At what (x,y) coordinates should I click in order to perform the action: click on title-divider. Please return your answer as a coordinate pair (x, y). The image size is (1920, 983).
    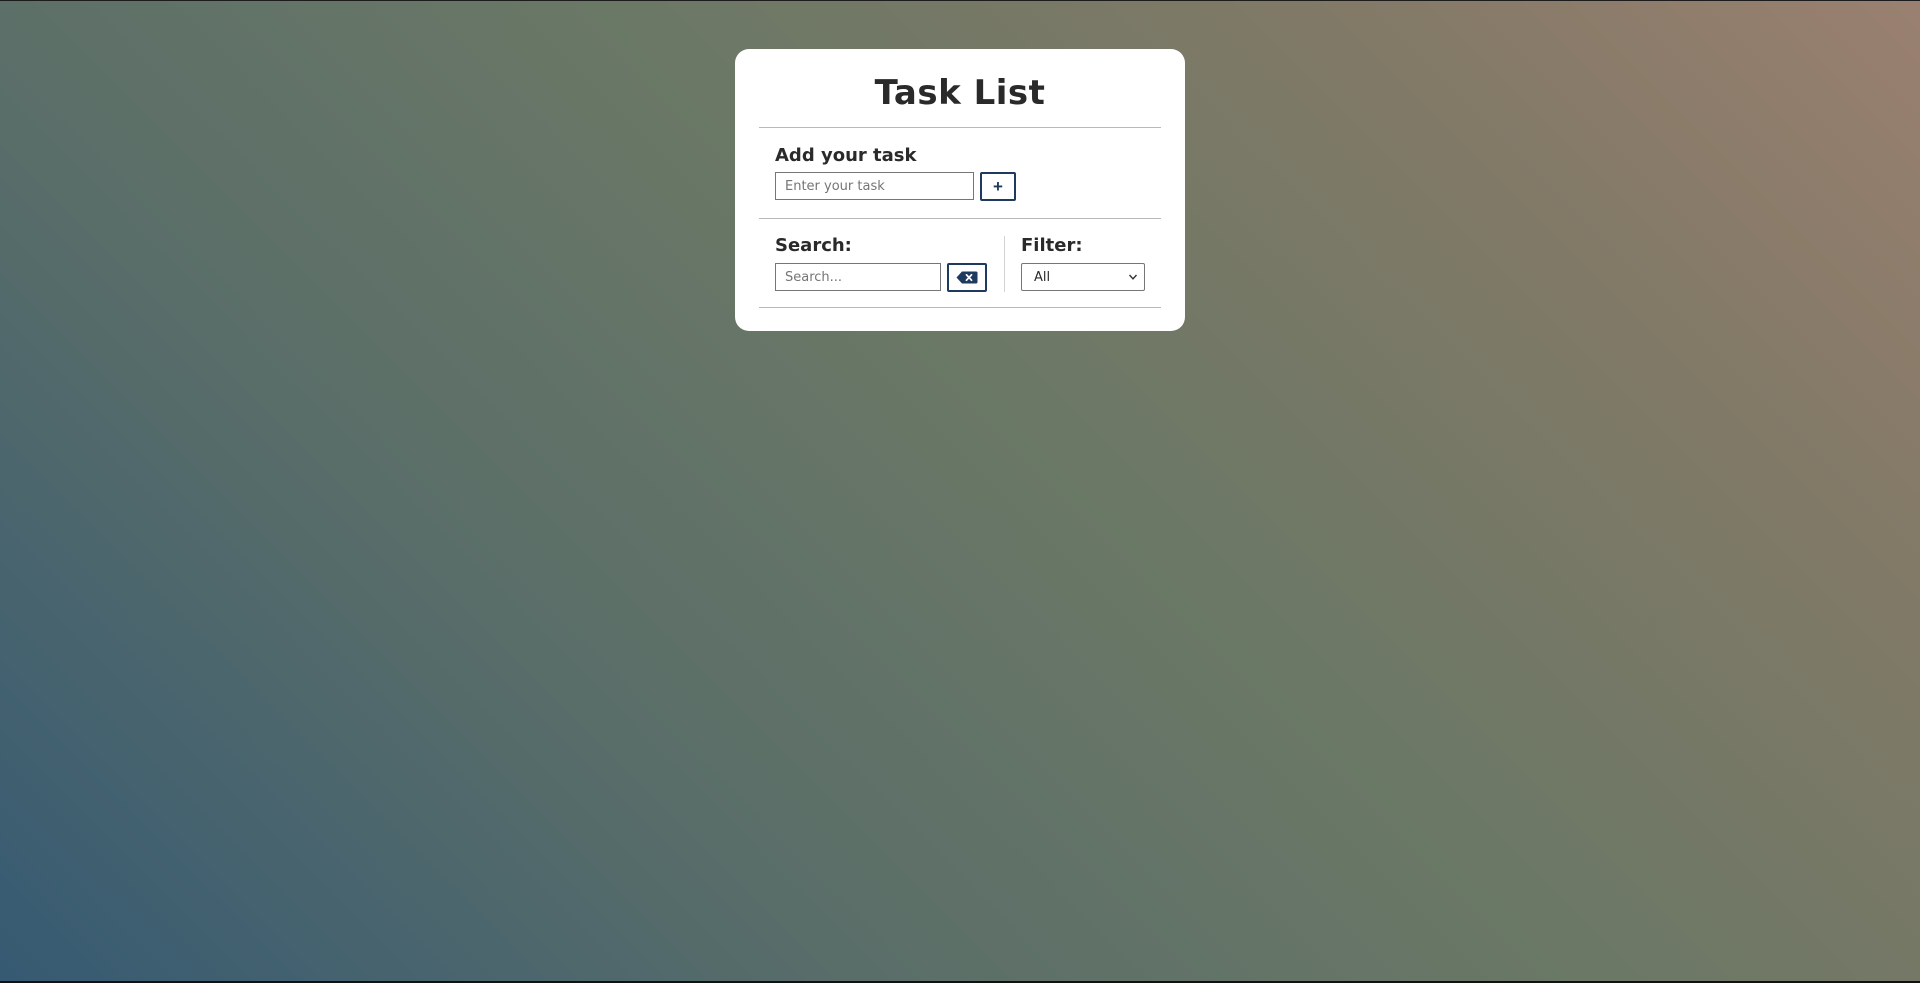
    Looking at the image, I should click on (960, 127).